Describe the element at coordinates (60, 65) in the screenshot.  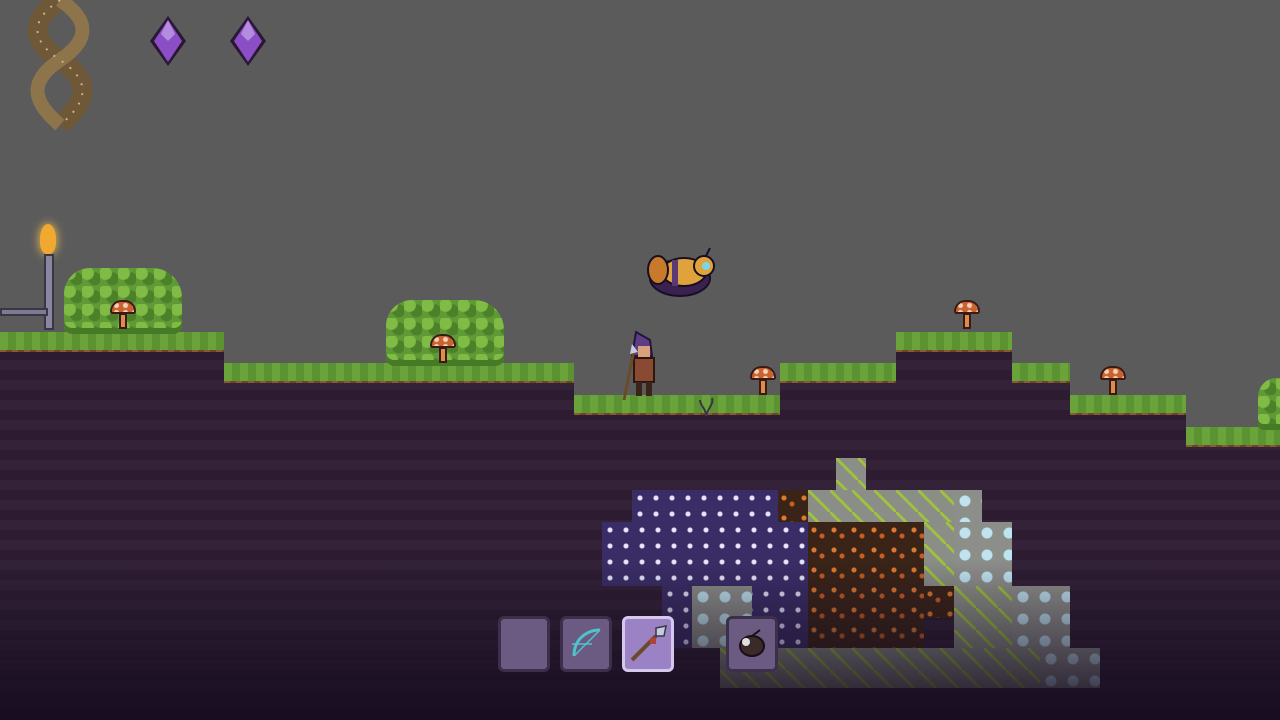
I see `twisted-rope-emblem-icon` at that location.